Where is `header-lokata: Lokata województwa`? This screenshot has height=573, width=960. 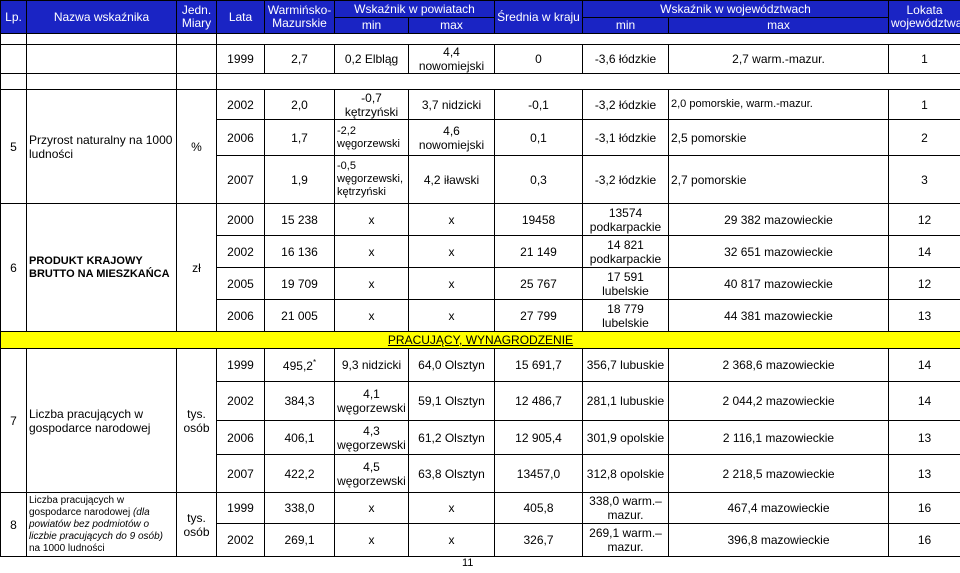
header-lokata: Lokata województwa is located at coordinates (924, 17).